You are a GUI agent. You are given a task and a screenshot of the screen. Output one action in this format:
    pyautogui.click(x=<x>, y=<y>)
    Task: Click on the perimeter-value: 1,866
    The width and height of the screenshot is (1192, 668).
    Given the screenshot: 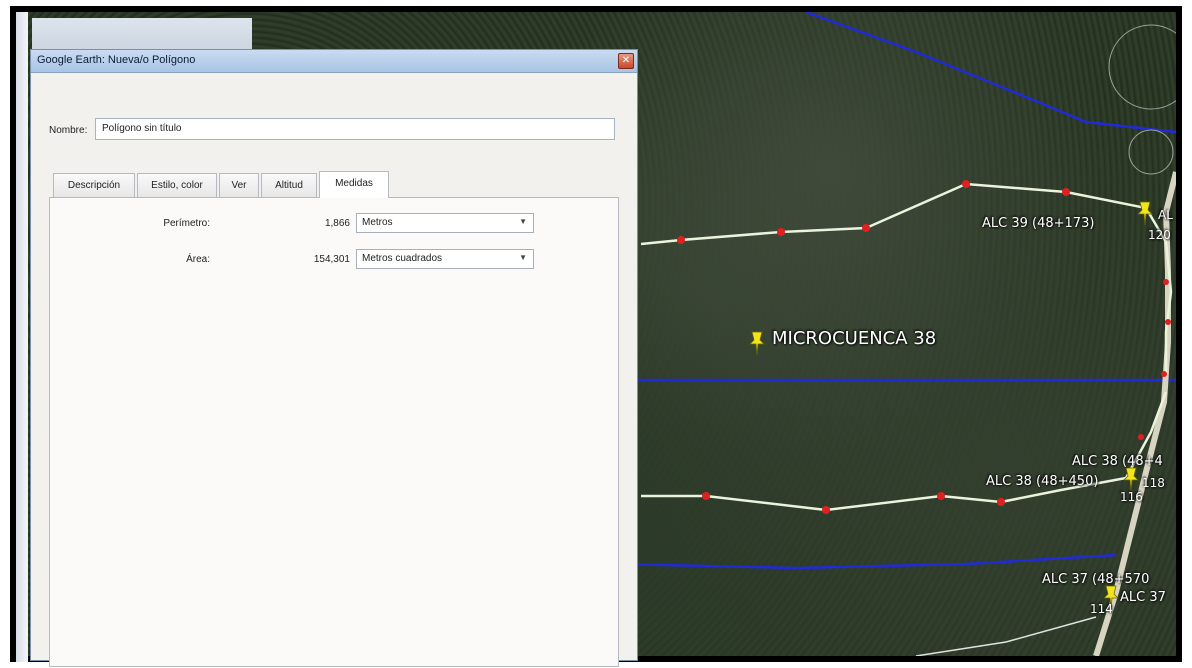 What is the action you would take?
    pyautogui.click(x=337, y=223)
    